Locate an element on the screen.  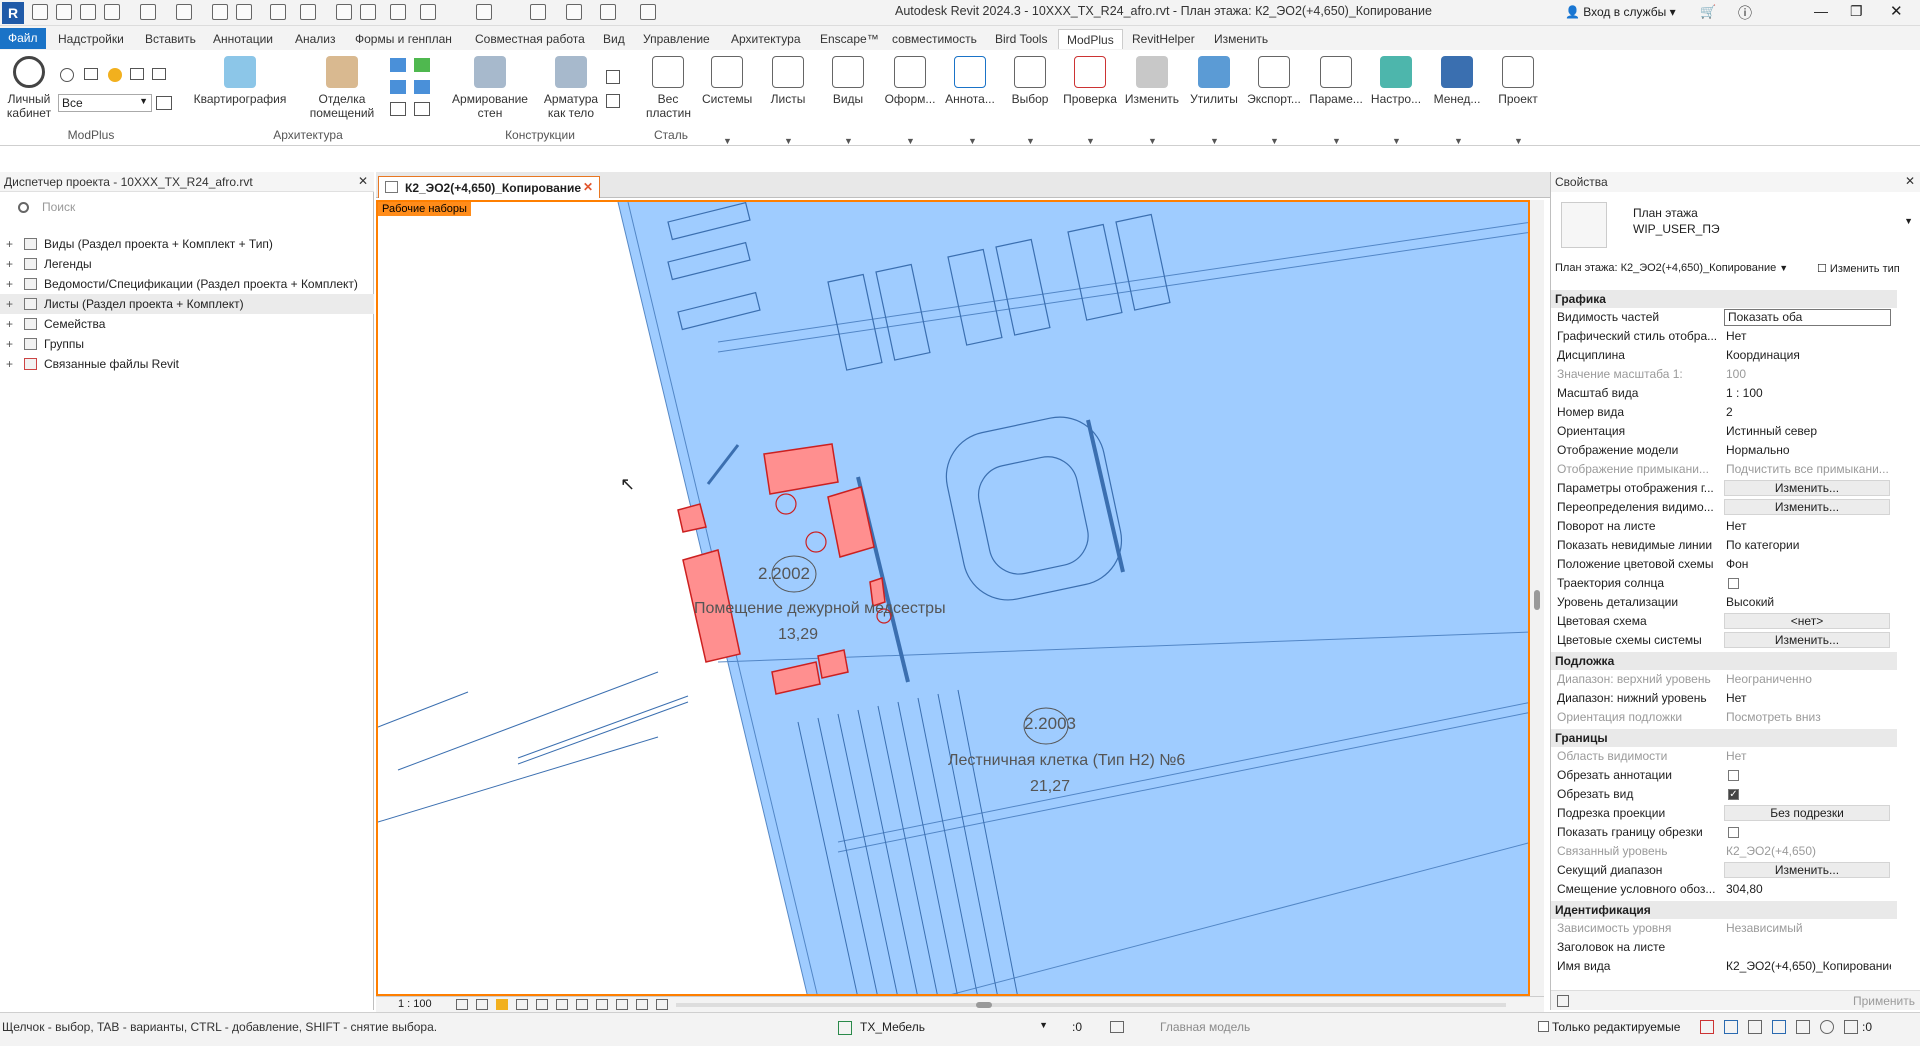
open-folder-icon is located at coordinates (64, 12).